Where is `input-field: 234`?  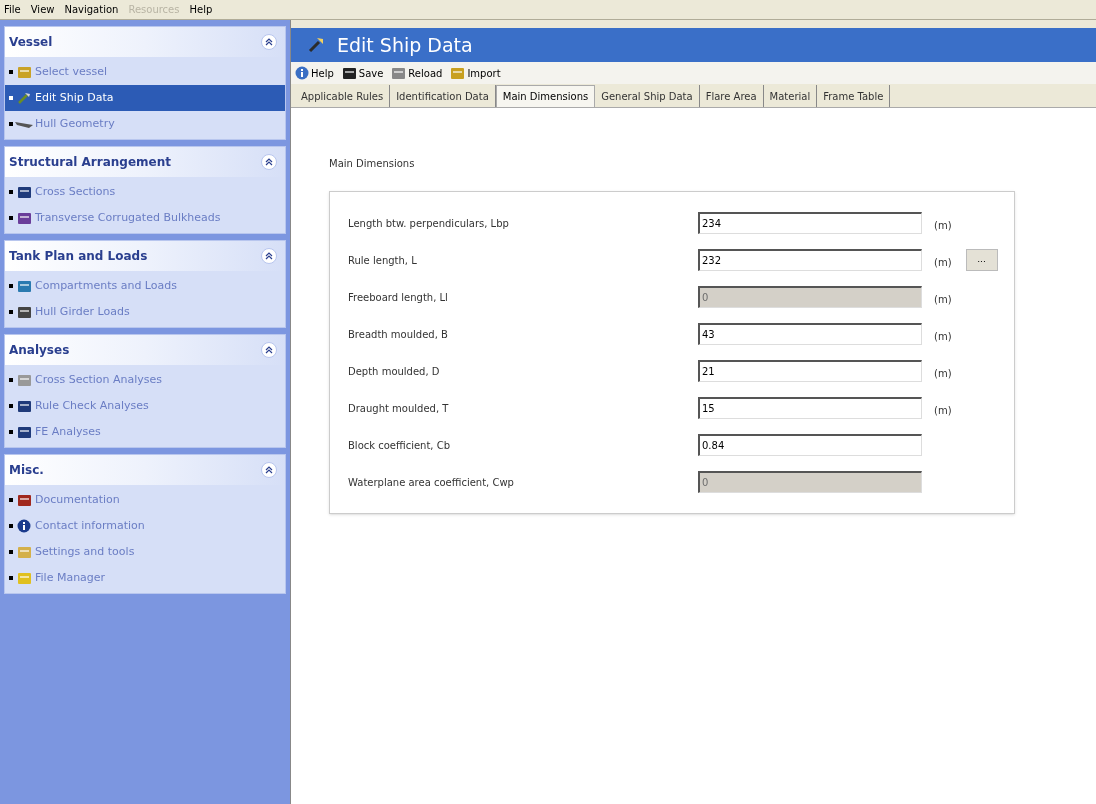 input-field: 234 is located at coordinates (810, 223).